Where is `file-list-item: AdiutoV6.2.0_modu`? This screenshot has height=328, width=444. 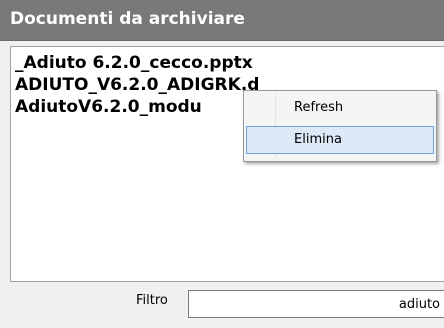 file-list-item: AdiutoV6.2.0_modu is located at coordinates (108, 107).